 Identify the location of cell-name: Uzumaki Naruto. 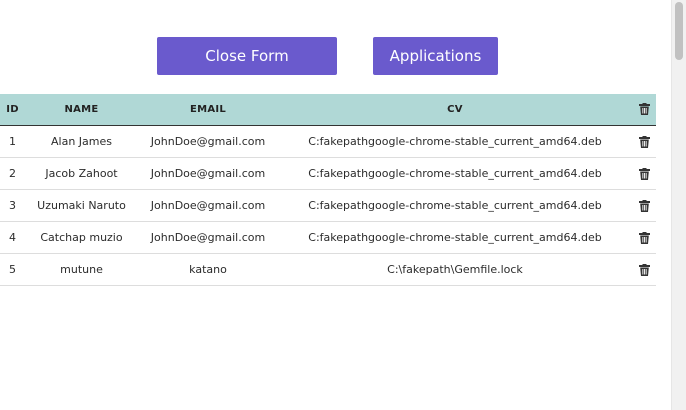
(81, 205).